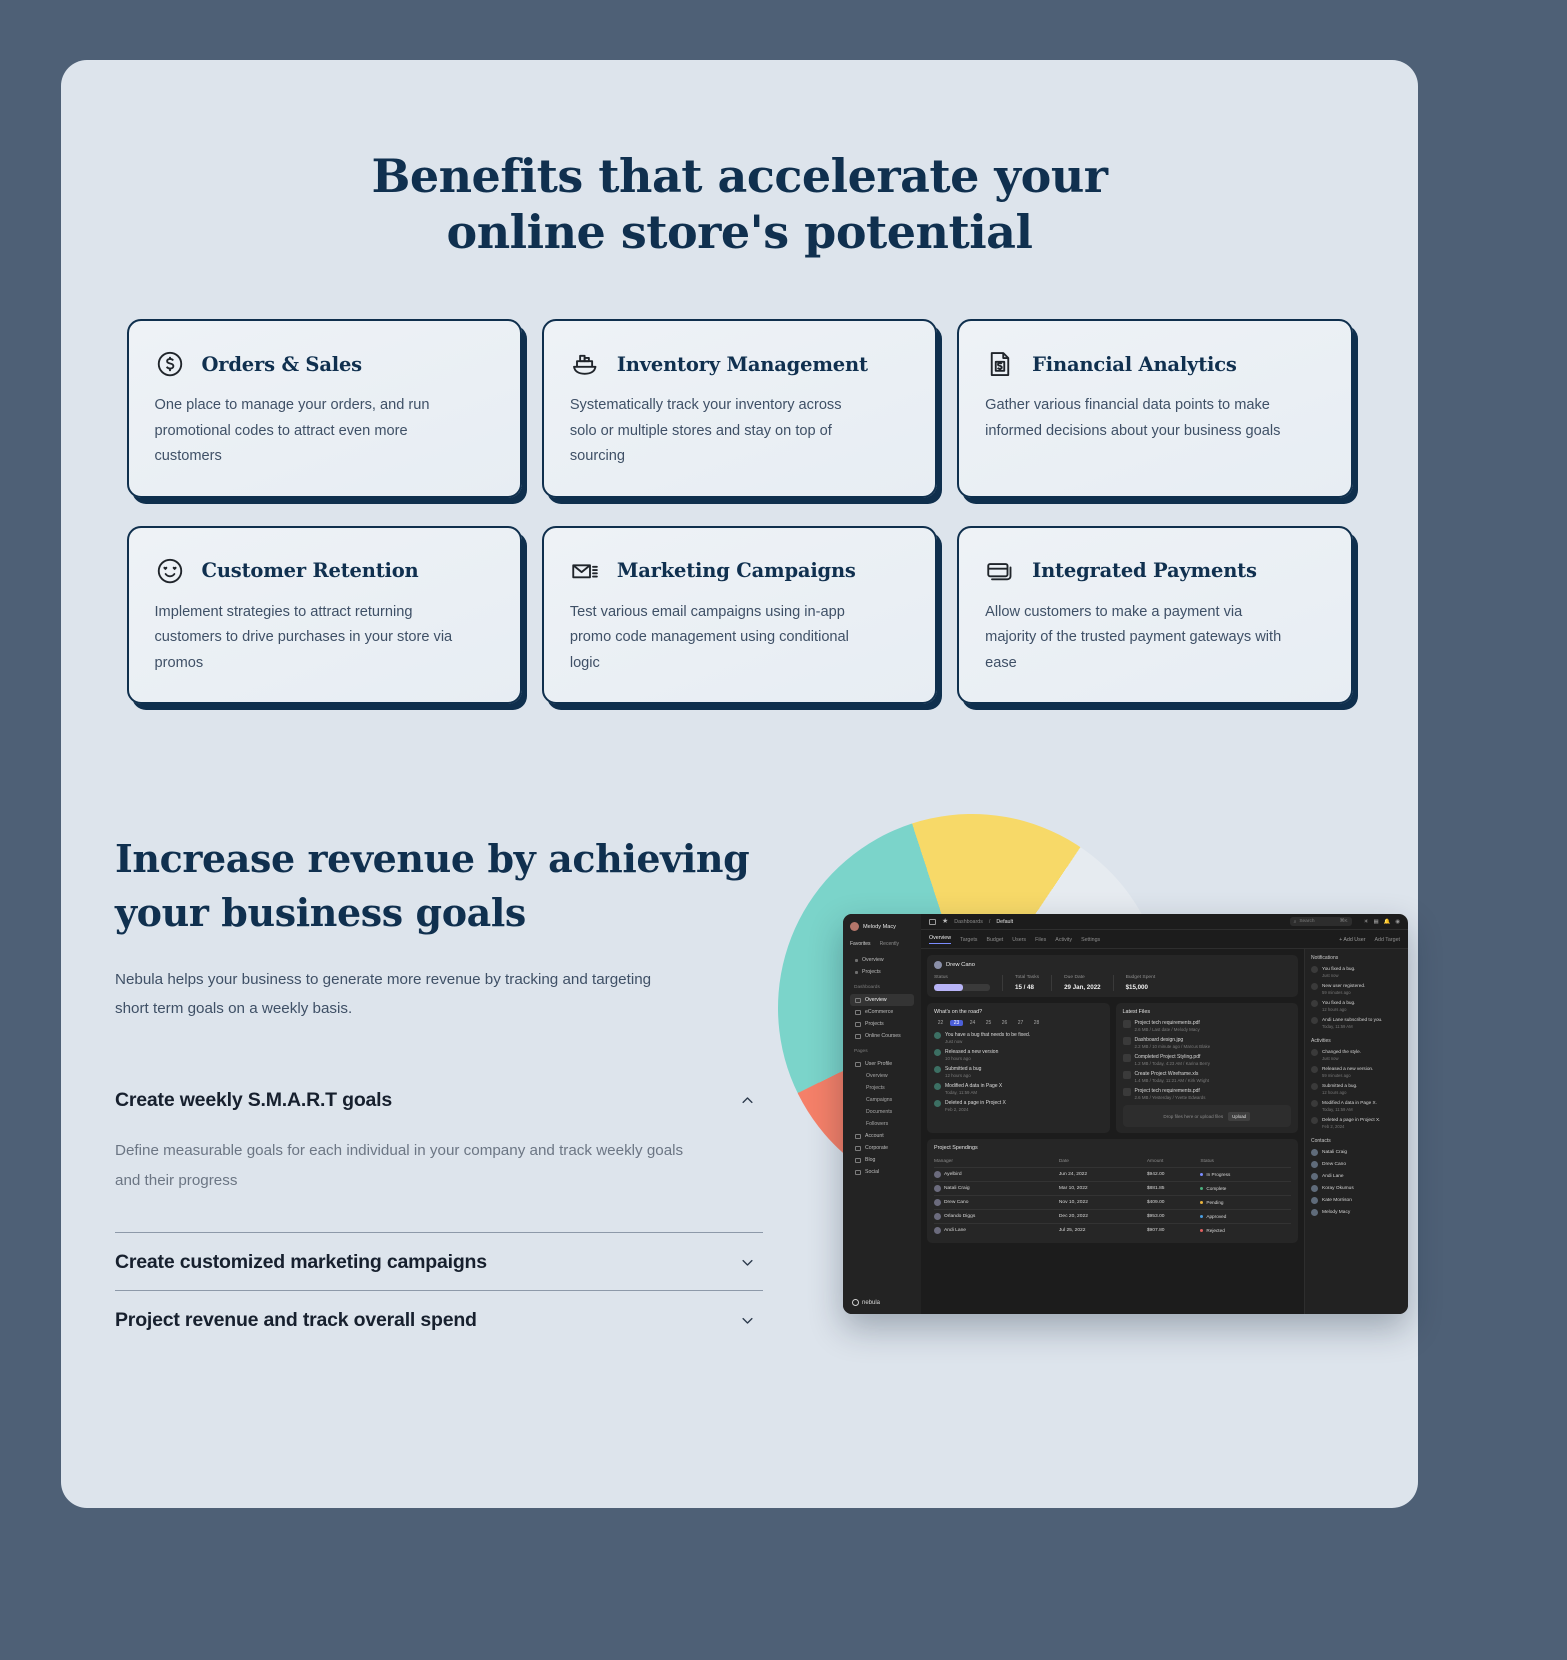 The image size is (1567, 1660). What do you see at coordinates (1004, 1023) in the screenshot?
I see `day-26: 26` at bounding box center [1004, 1023].